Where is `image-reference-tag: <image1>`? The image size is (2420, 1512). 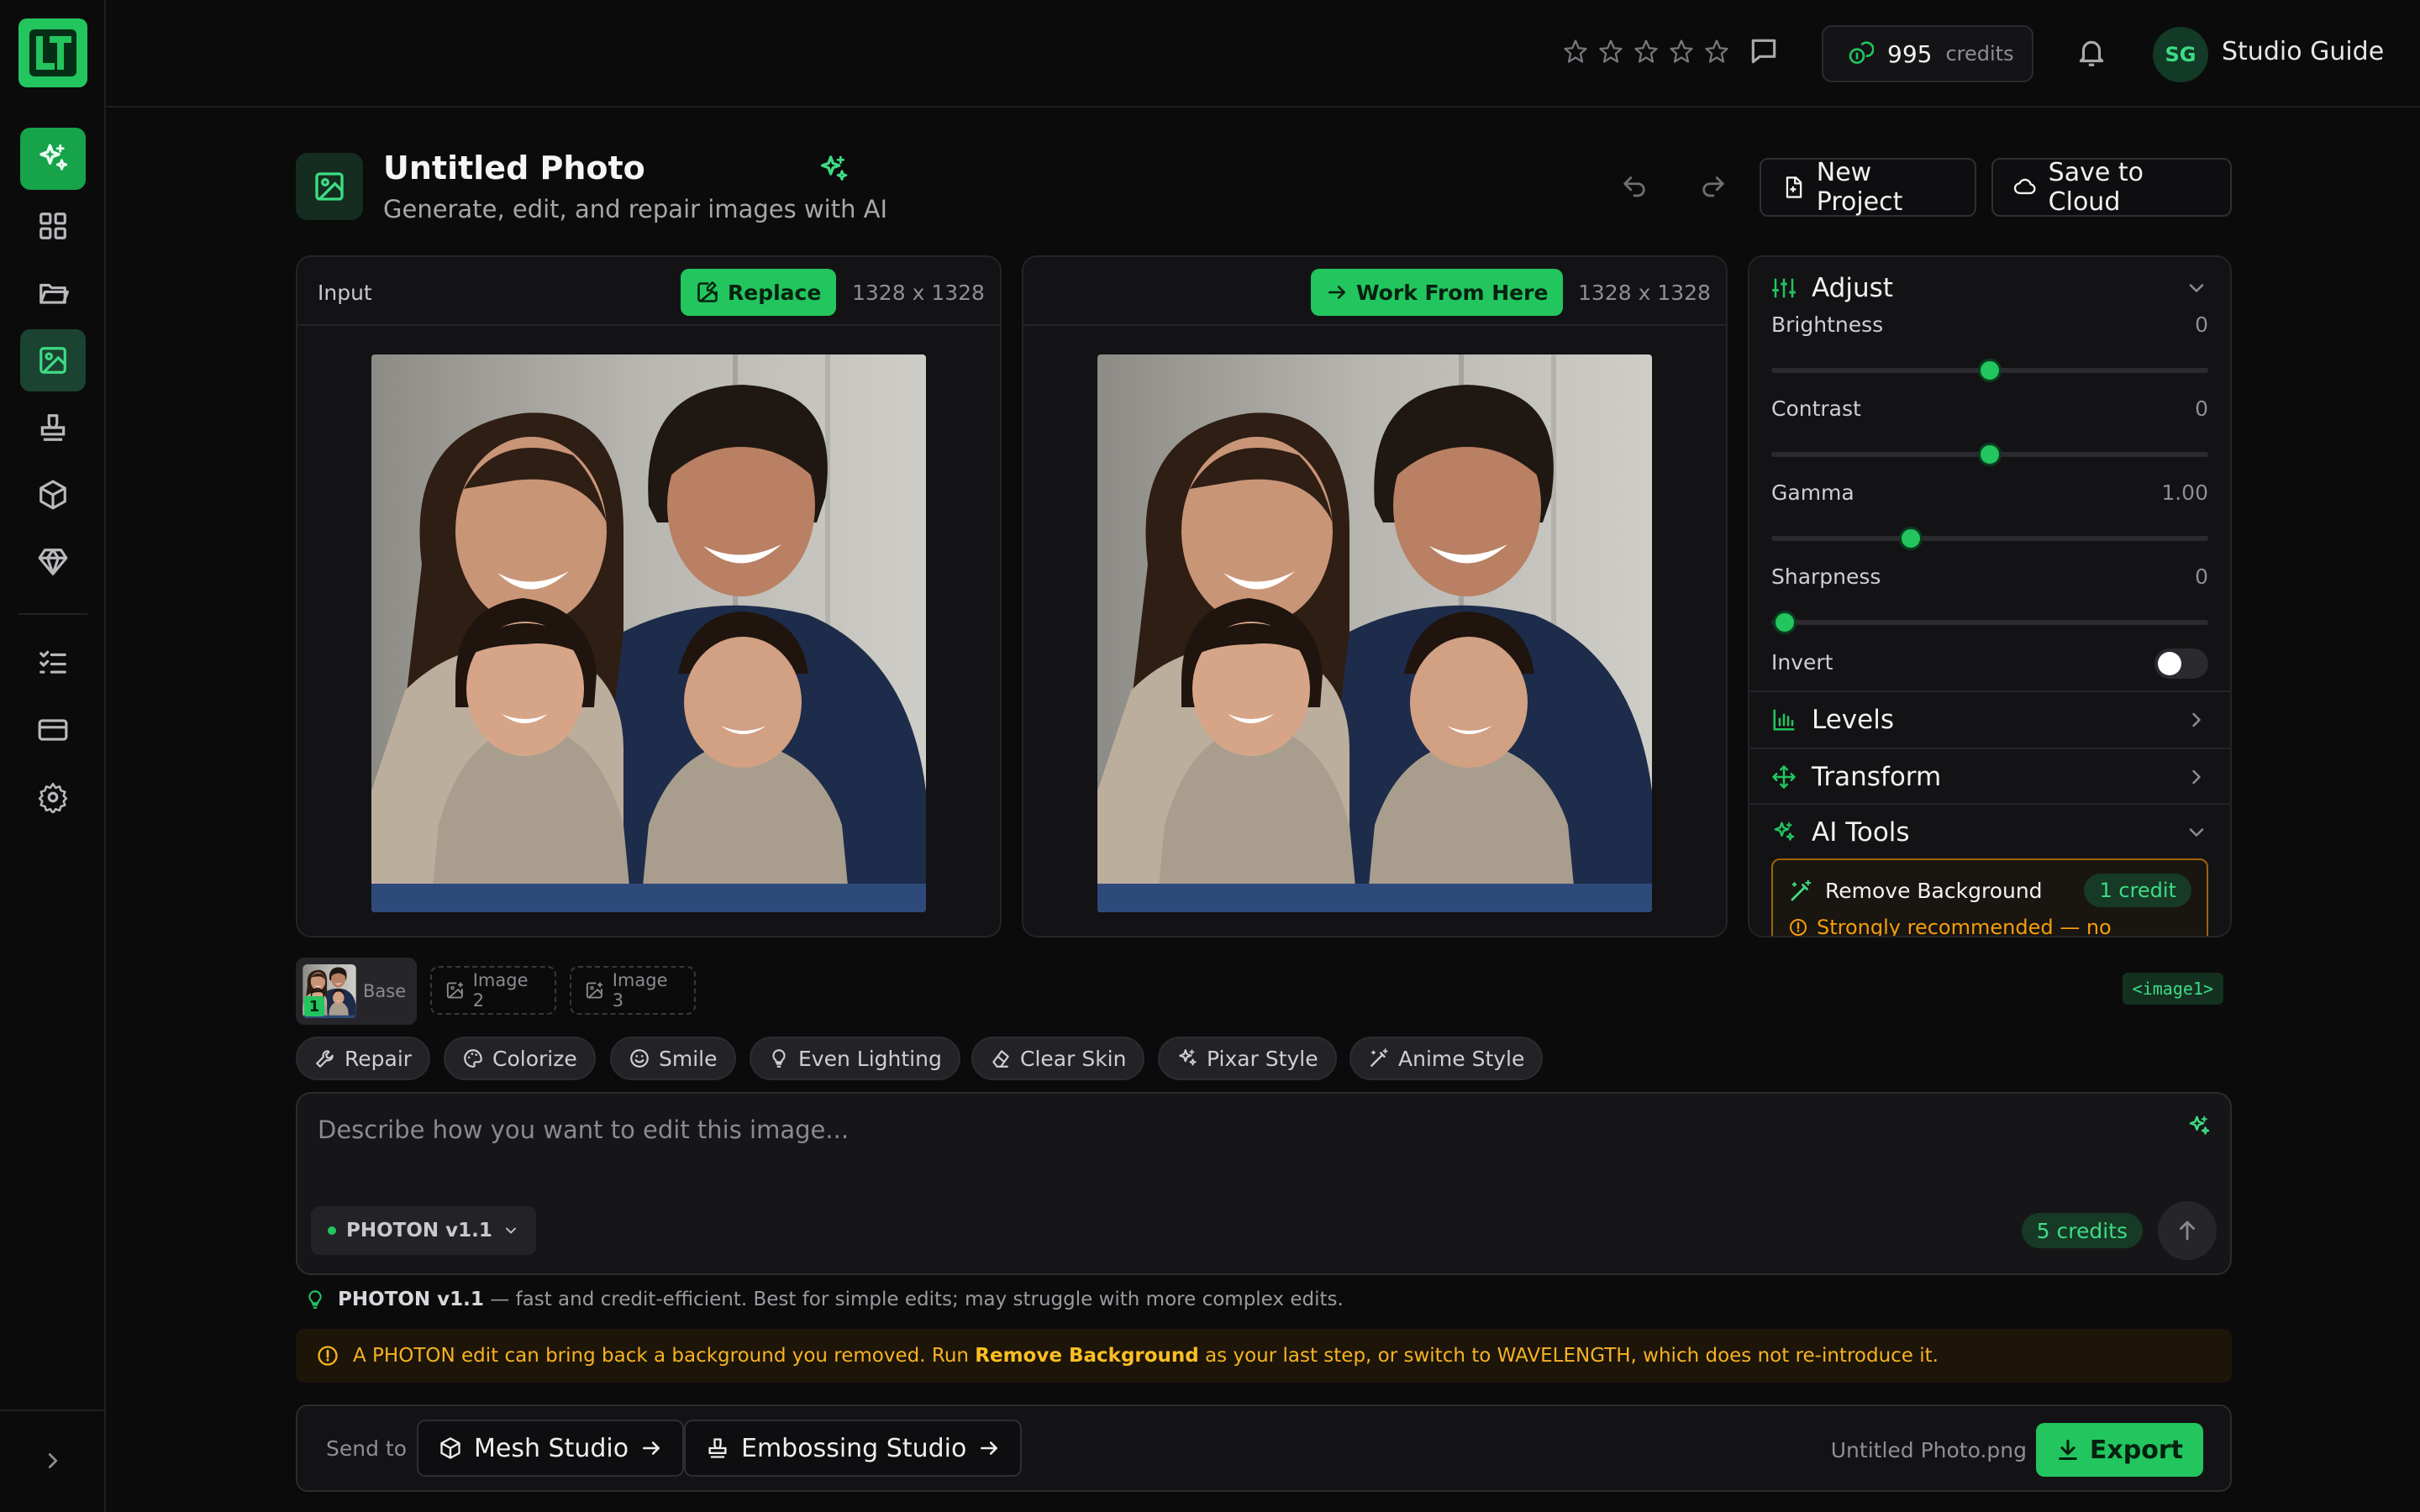
image-reference-tag: <image1> is located at coordinates (2172, 989).